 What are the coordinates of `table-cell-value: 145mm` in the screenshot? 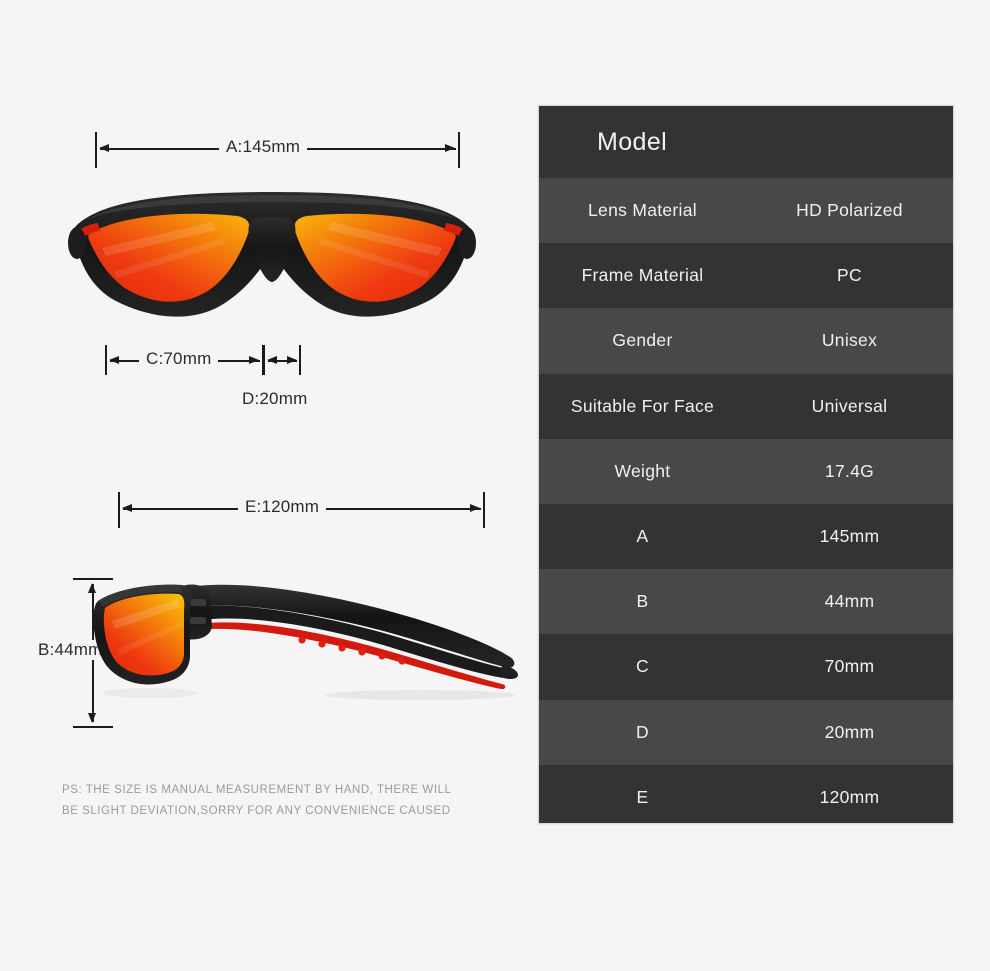 It's located at (849, 536).